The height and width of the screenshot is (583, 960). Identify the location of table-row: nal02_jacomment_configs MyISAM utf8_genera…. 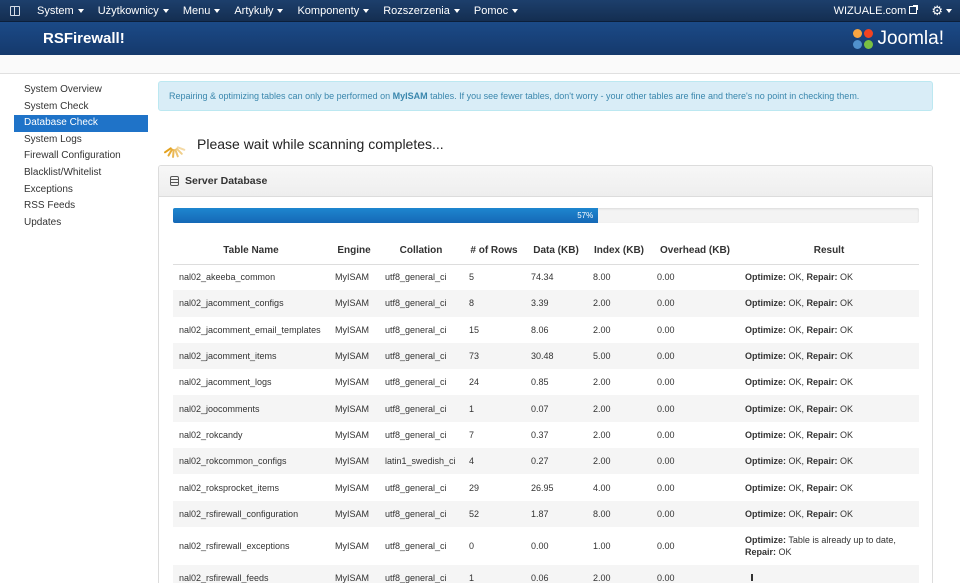
(546, 303).